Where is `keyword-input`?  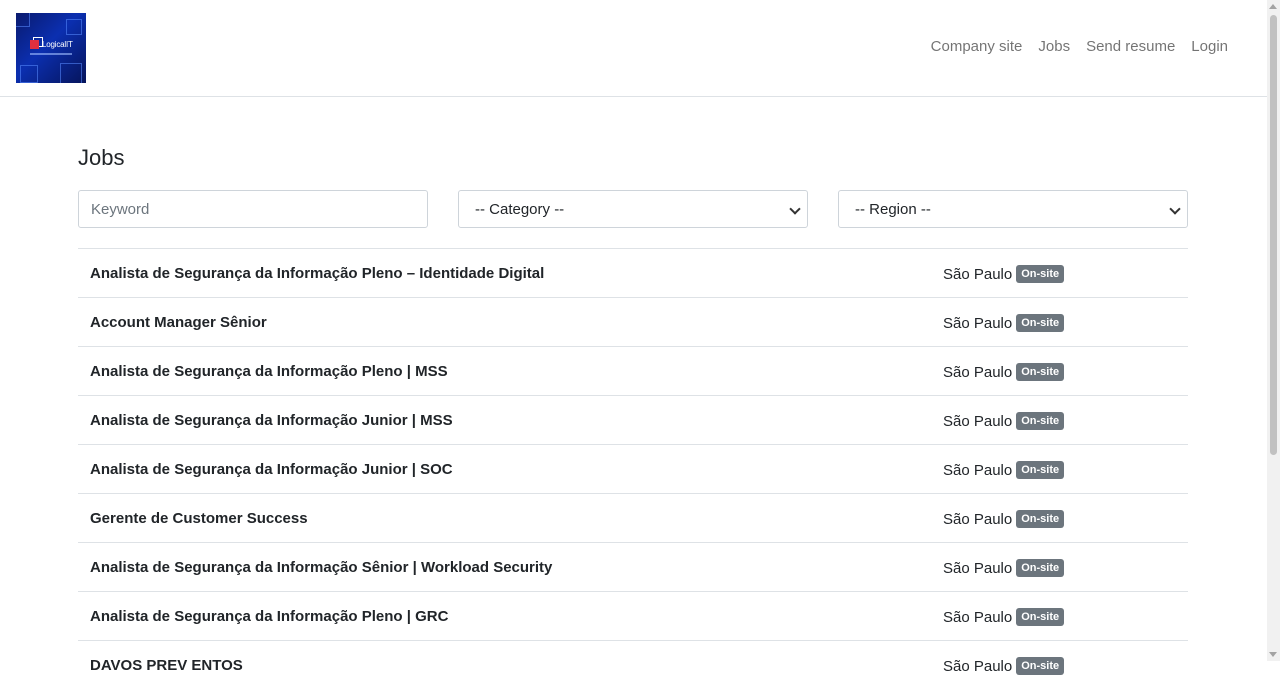 keyword-input is located at coordinates (253, 209).